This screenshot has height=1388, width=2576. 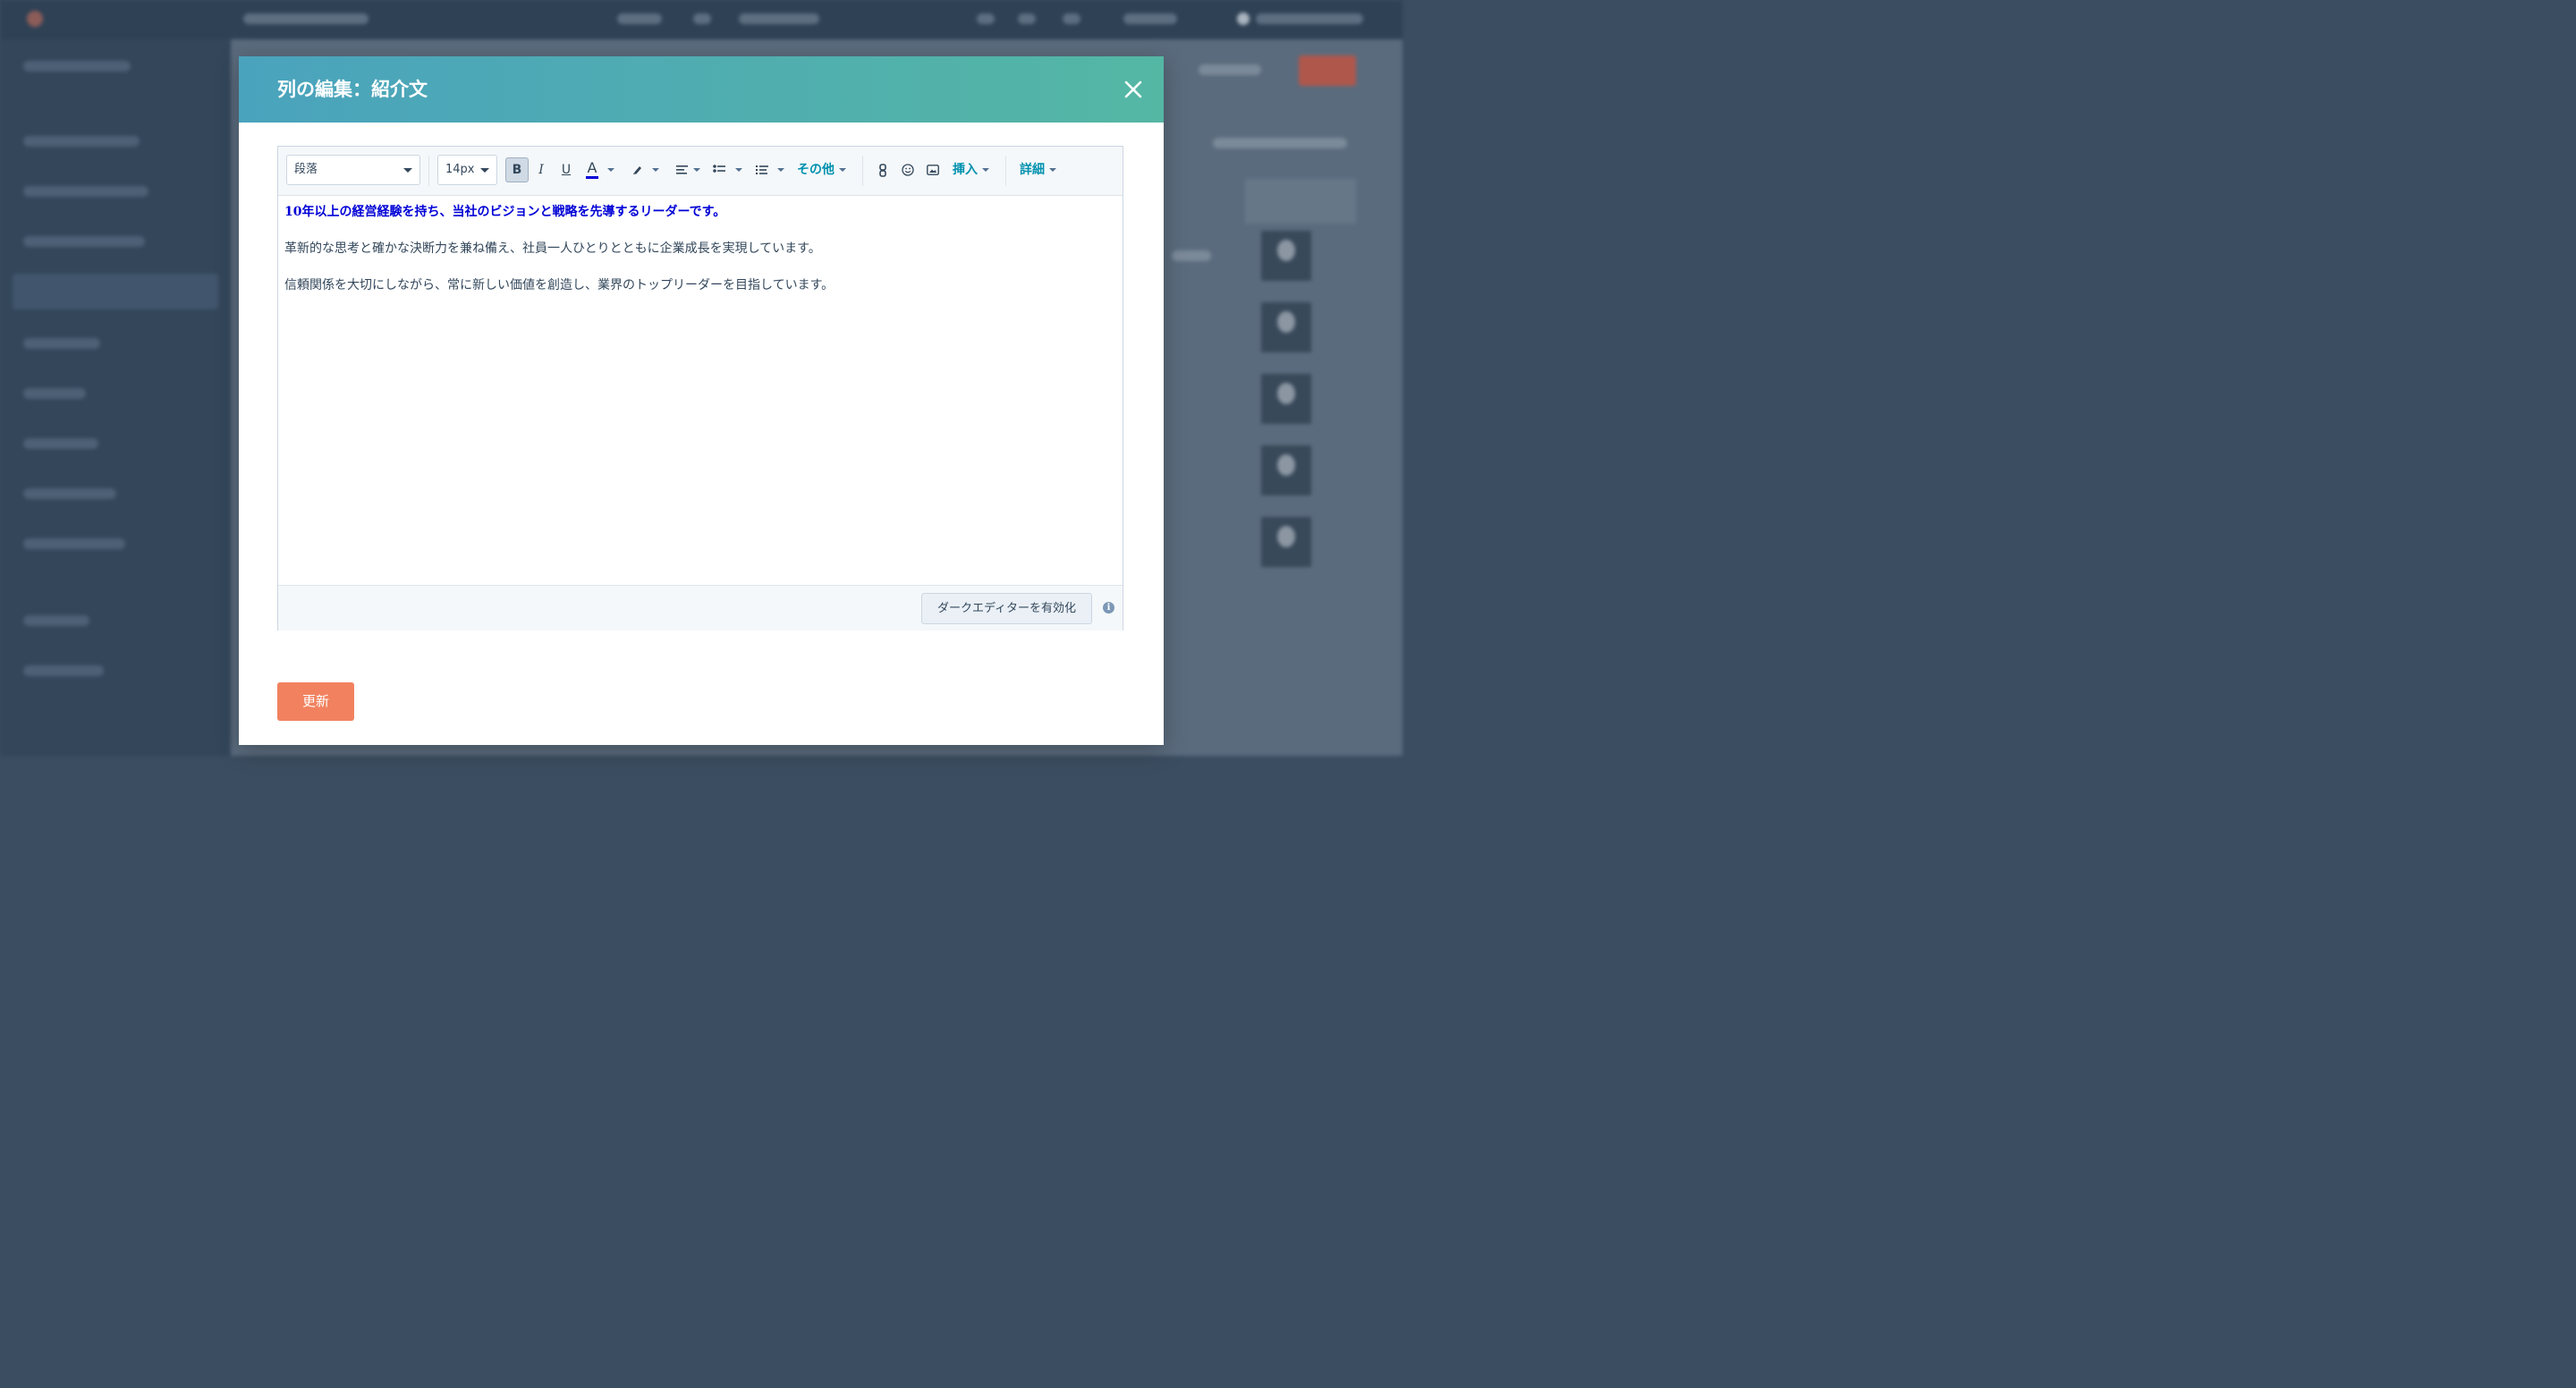 I want to click on background-sidebar-item-active, so click(x=115, y=291).